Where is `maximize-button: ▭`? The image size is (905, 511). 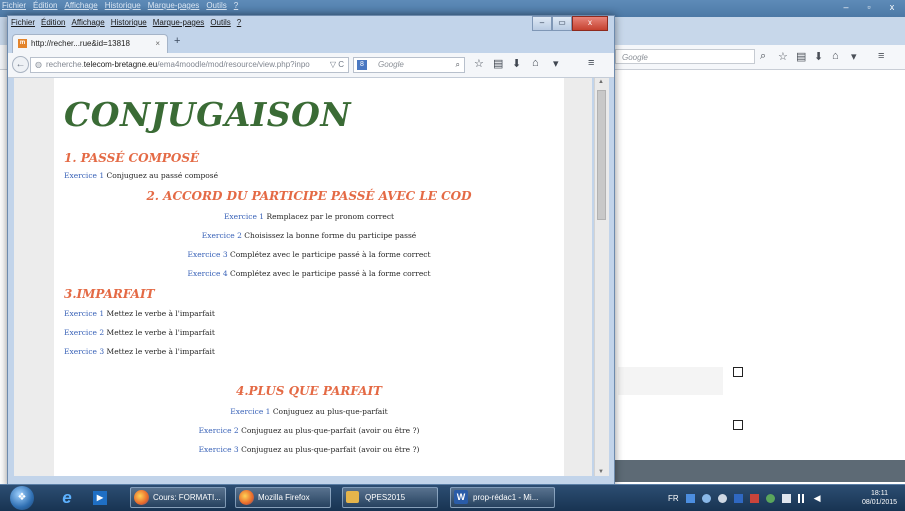 maximize-button: ▭ is located at coordinates (562, 23).